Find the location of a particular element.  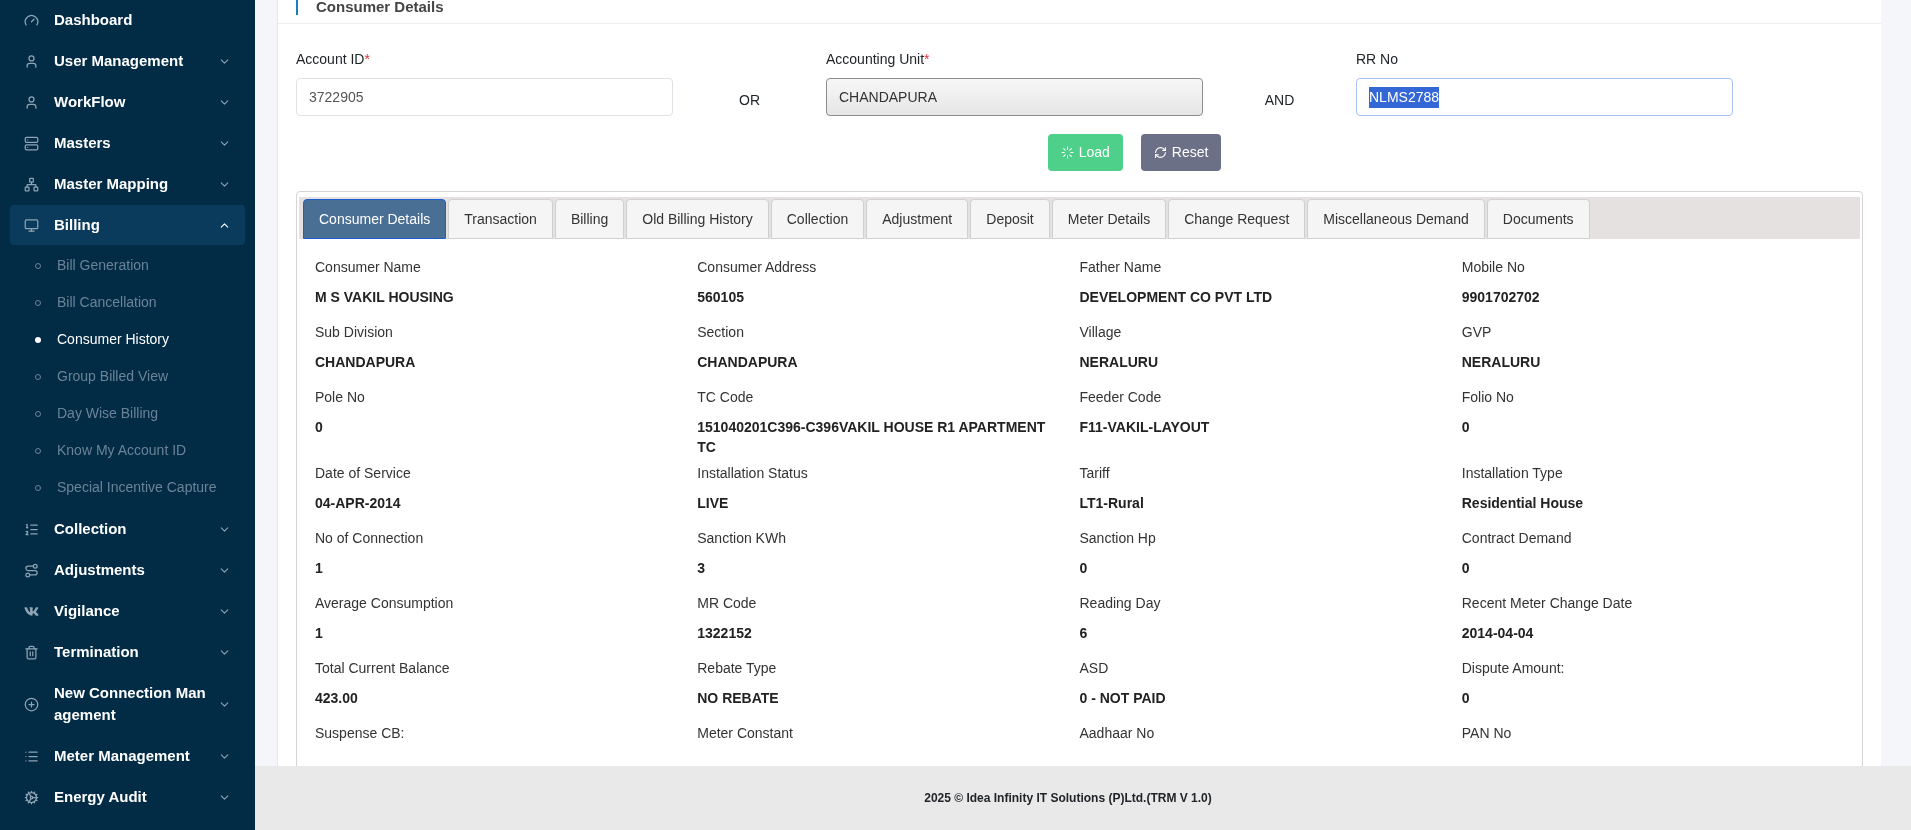

detail-value: F11-VAKIL-LAYOUT is located at coordinates (1145, 427).